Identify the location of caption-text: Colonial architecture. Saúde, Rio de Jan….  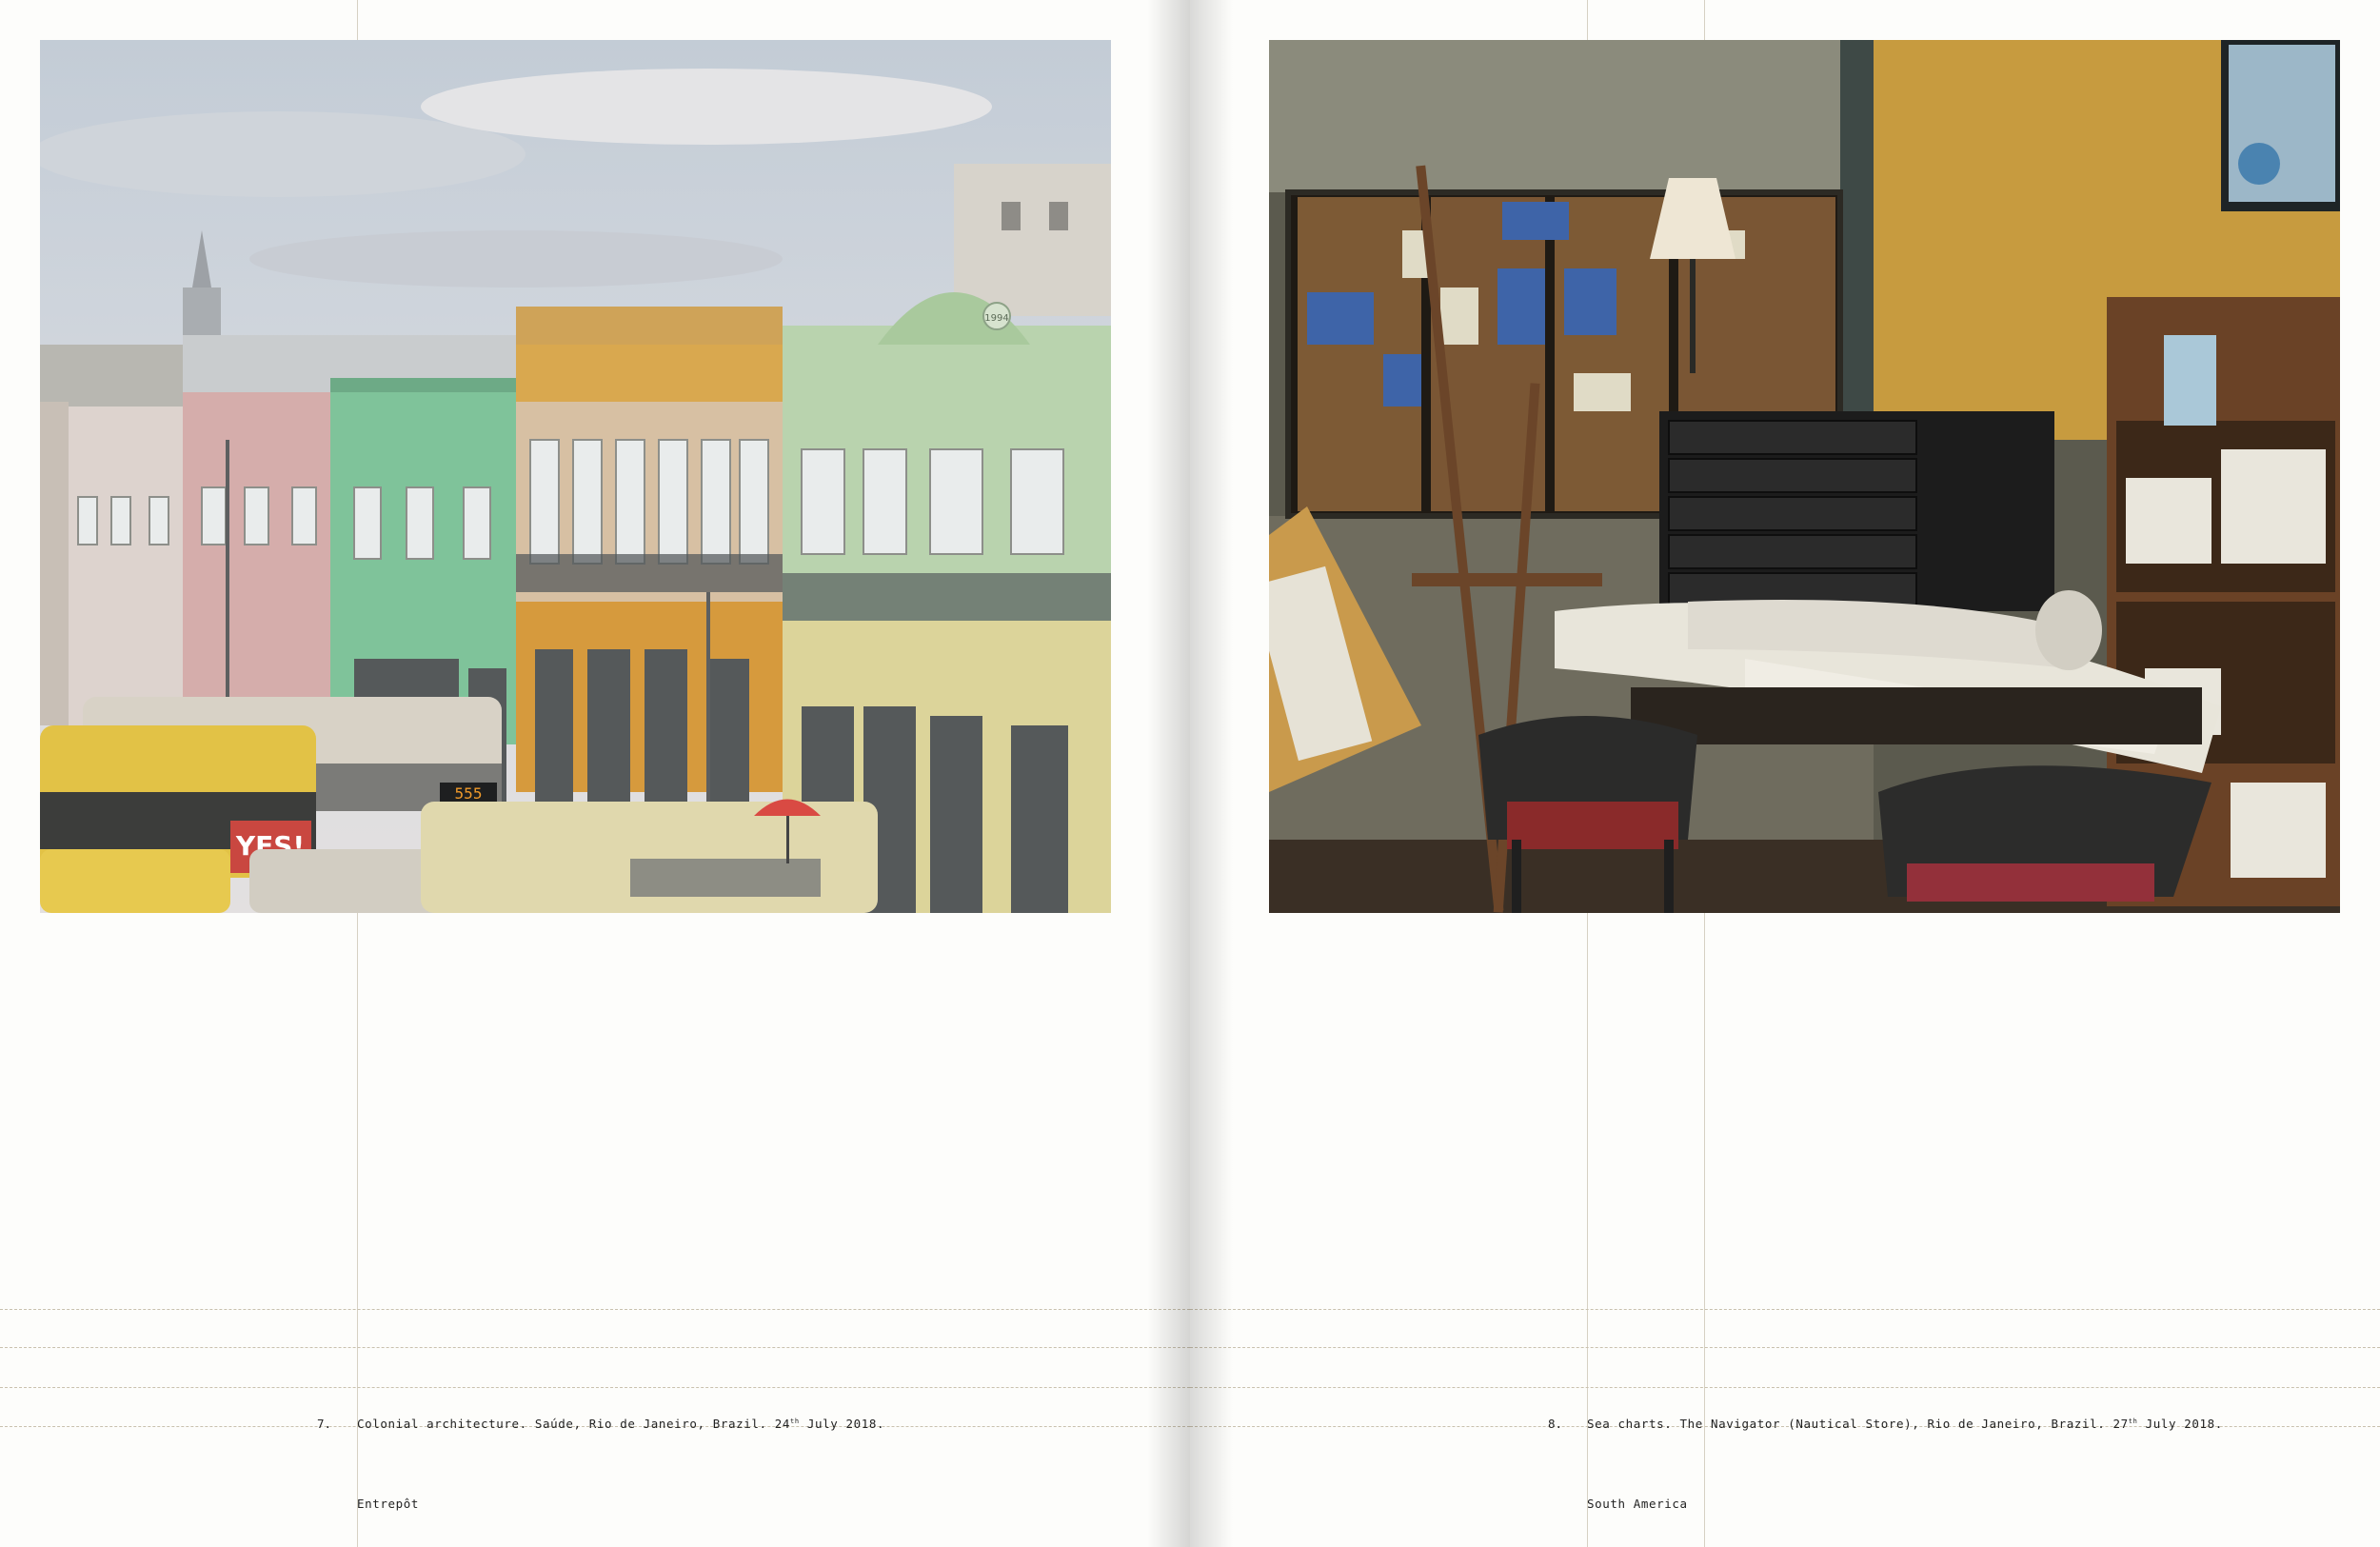
(574, 1424).